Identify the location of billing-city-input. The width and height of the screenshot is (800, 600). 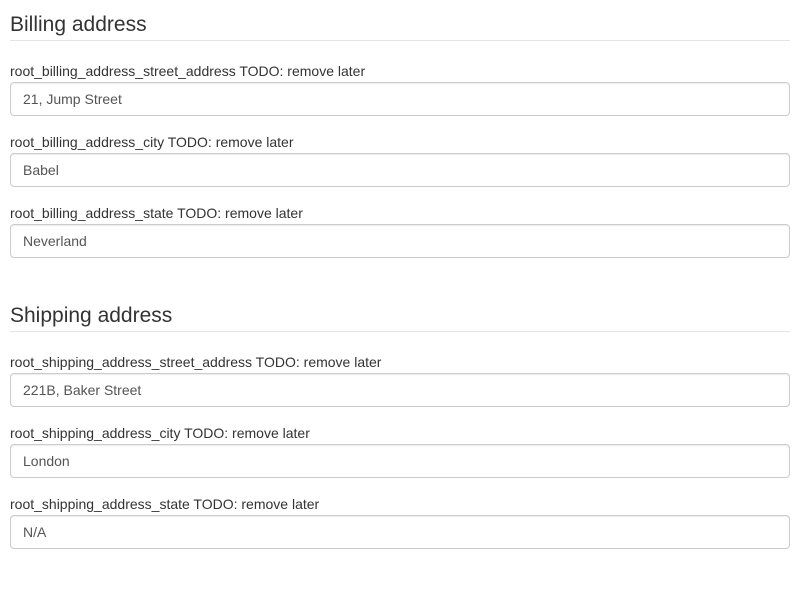
(400, 170).